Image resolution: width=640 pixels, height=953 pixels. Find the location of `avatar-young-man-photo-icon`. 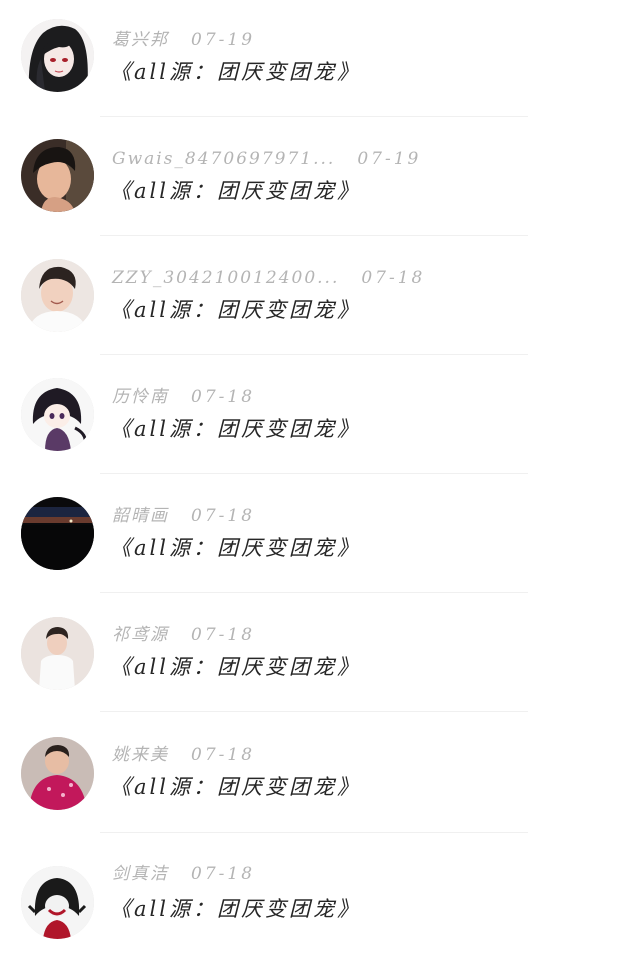

avatar-young-man-photo-icon is located at coordinates (57, 175).